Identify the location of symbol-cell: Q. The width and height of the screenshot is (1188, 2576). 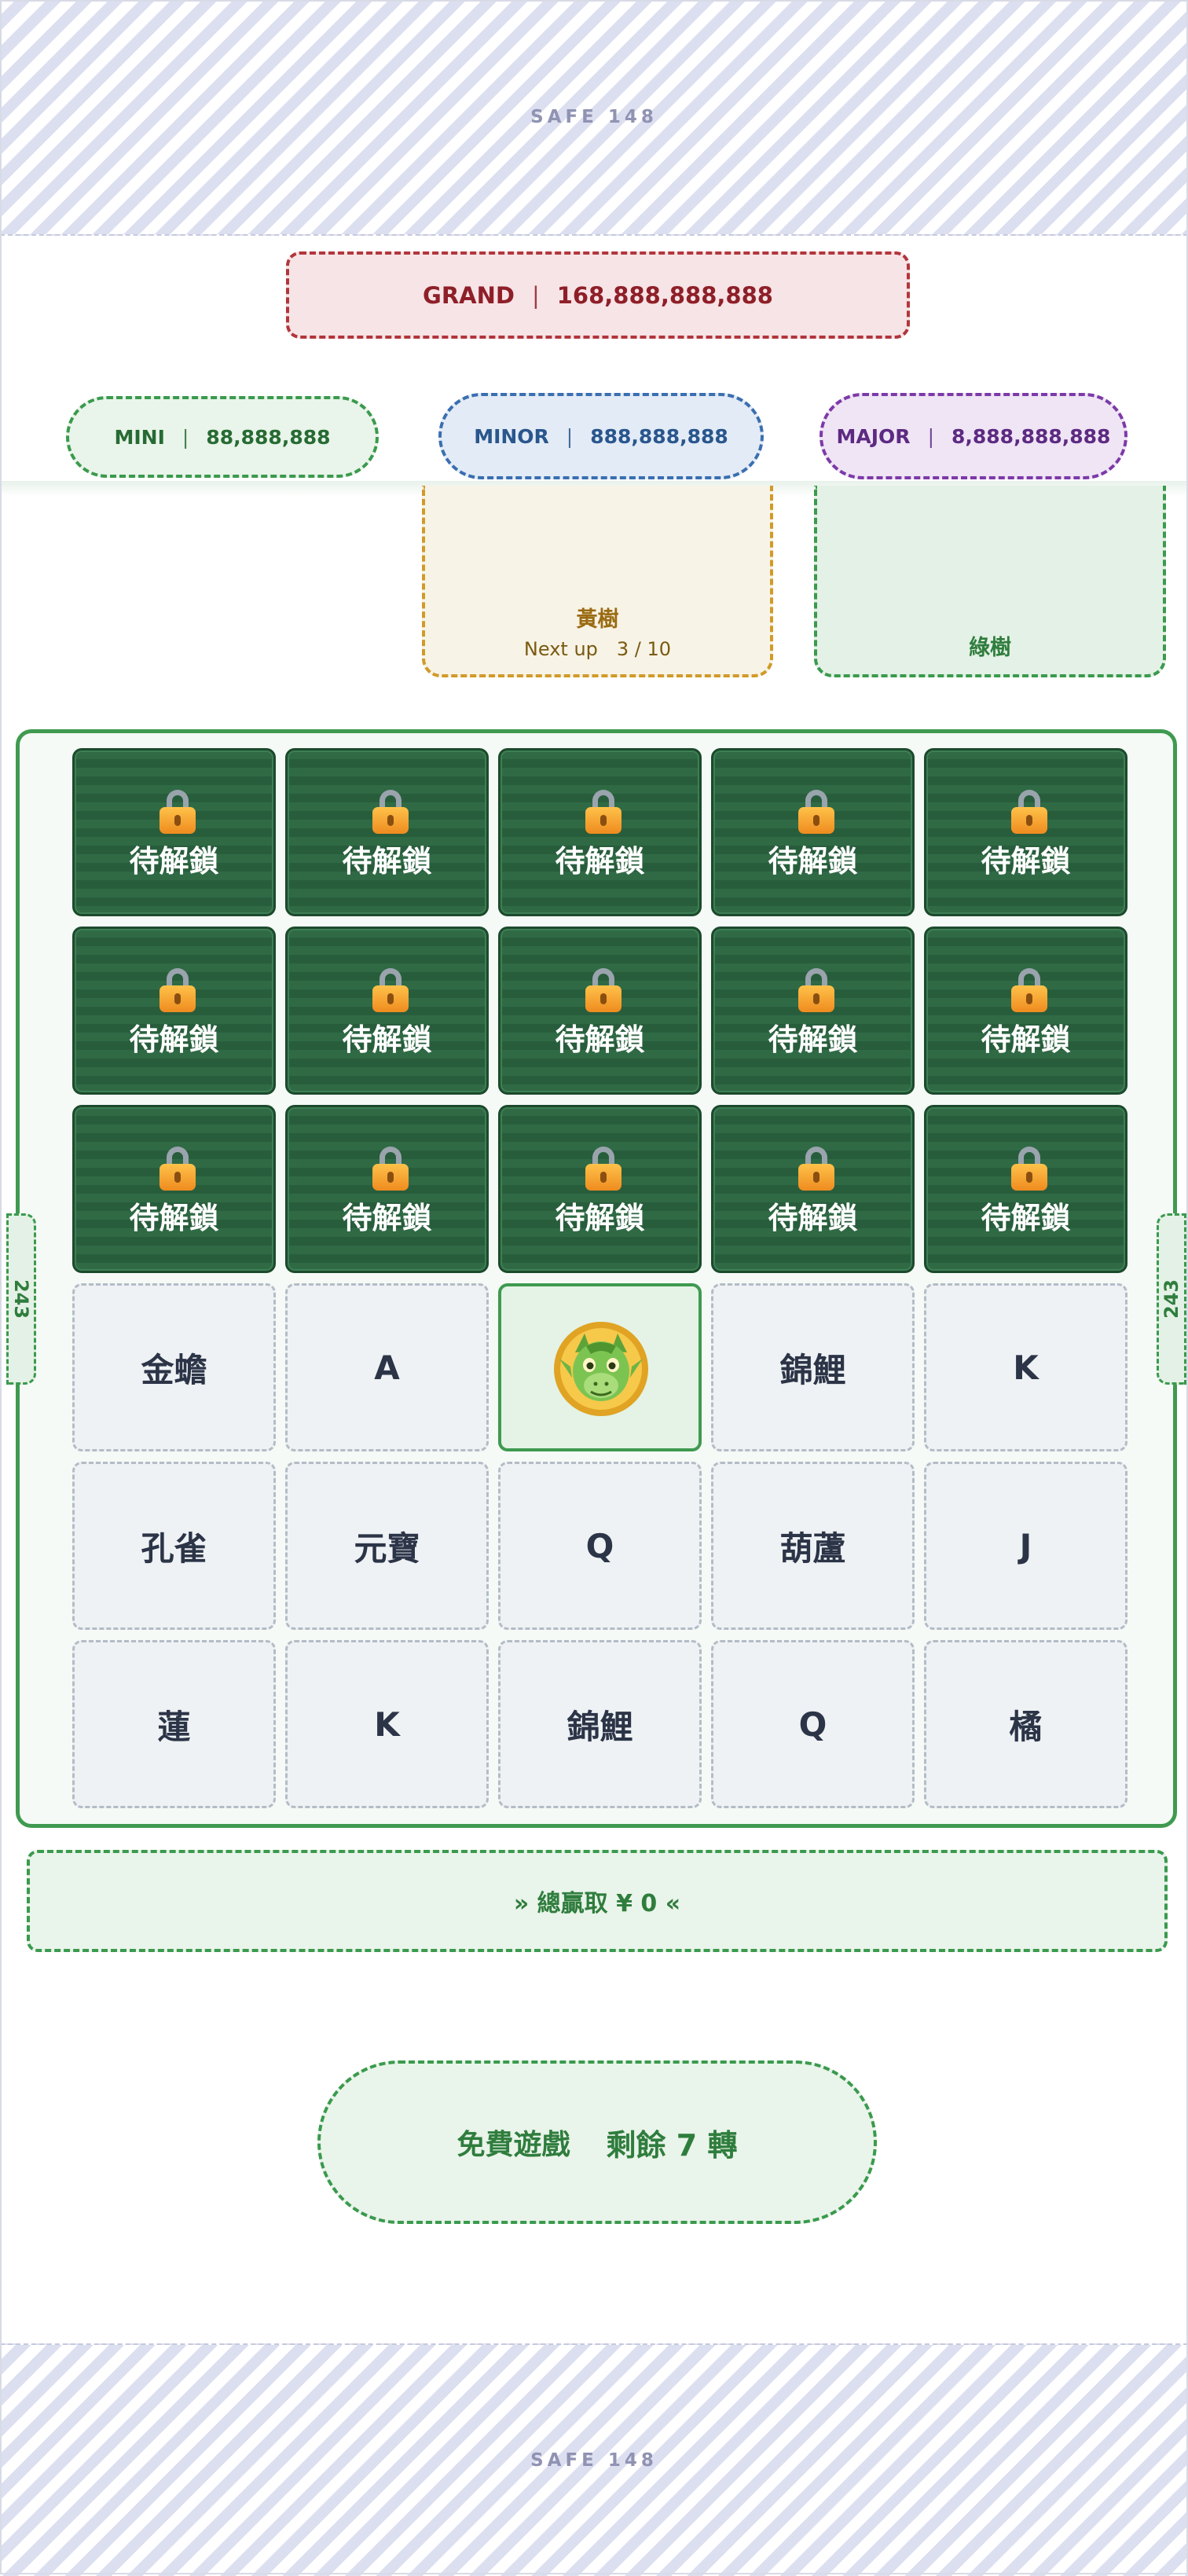
(813, 1724).